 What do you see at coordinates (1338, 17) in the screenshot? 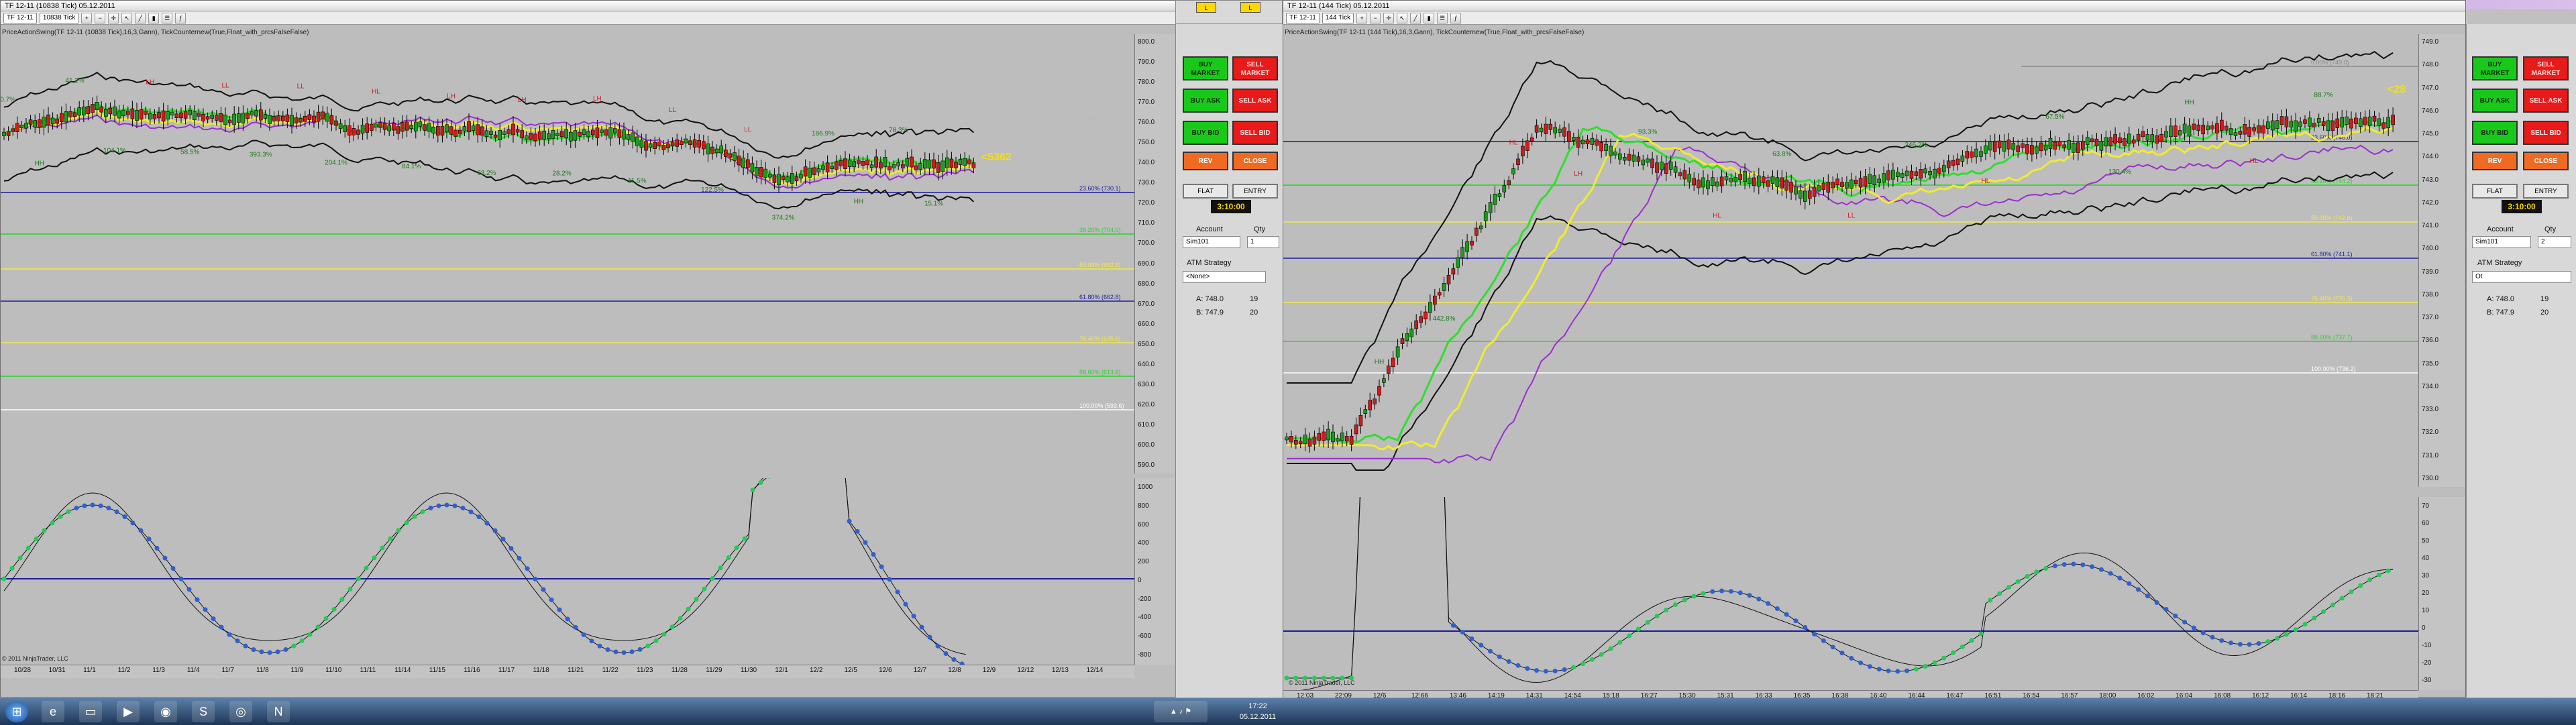
I see `right-period-selector: 144 Tick` at bounding box center [1338, 17].